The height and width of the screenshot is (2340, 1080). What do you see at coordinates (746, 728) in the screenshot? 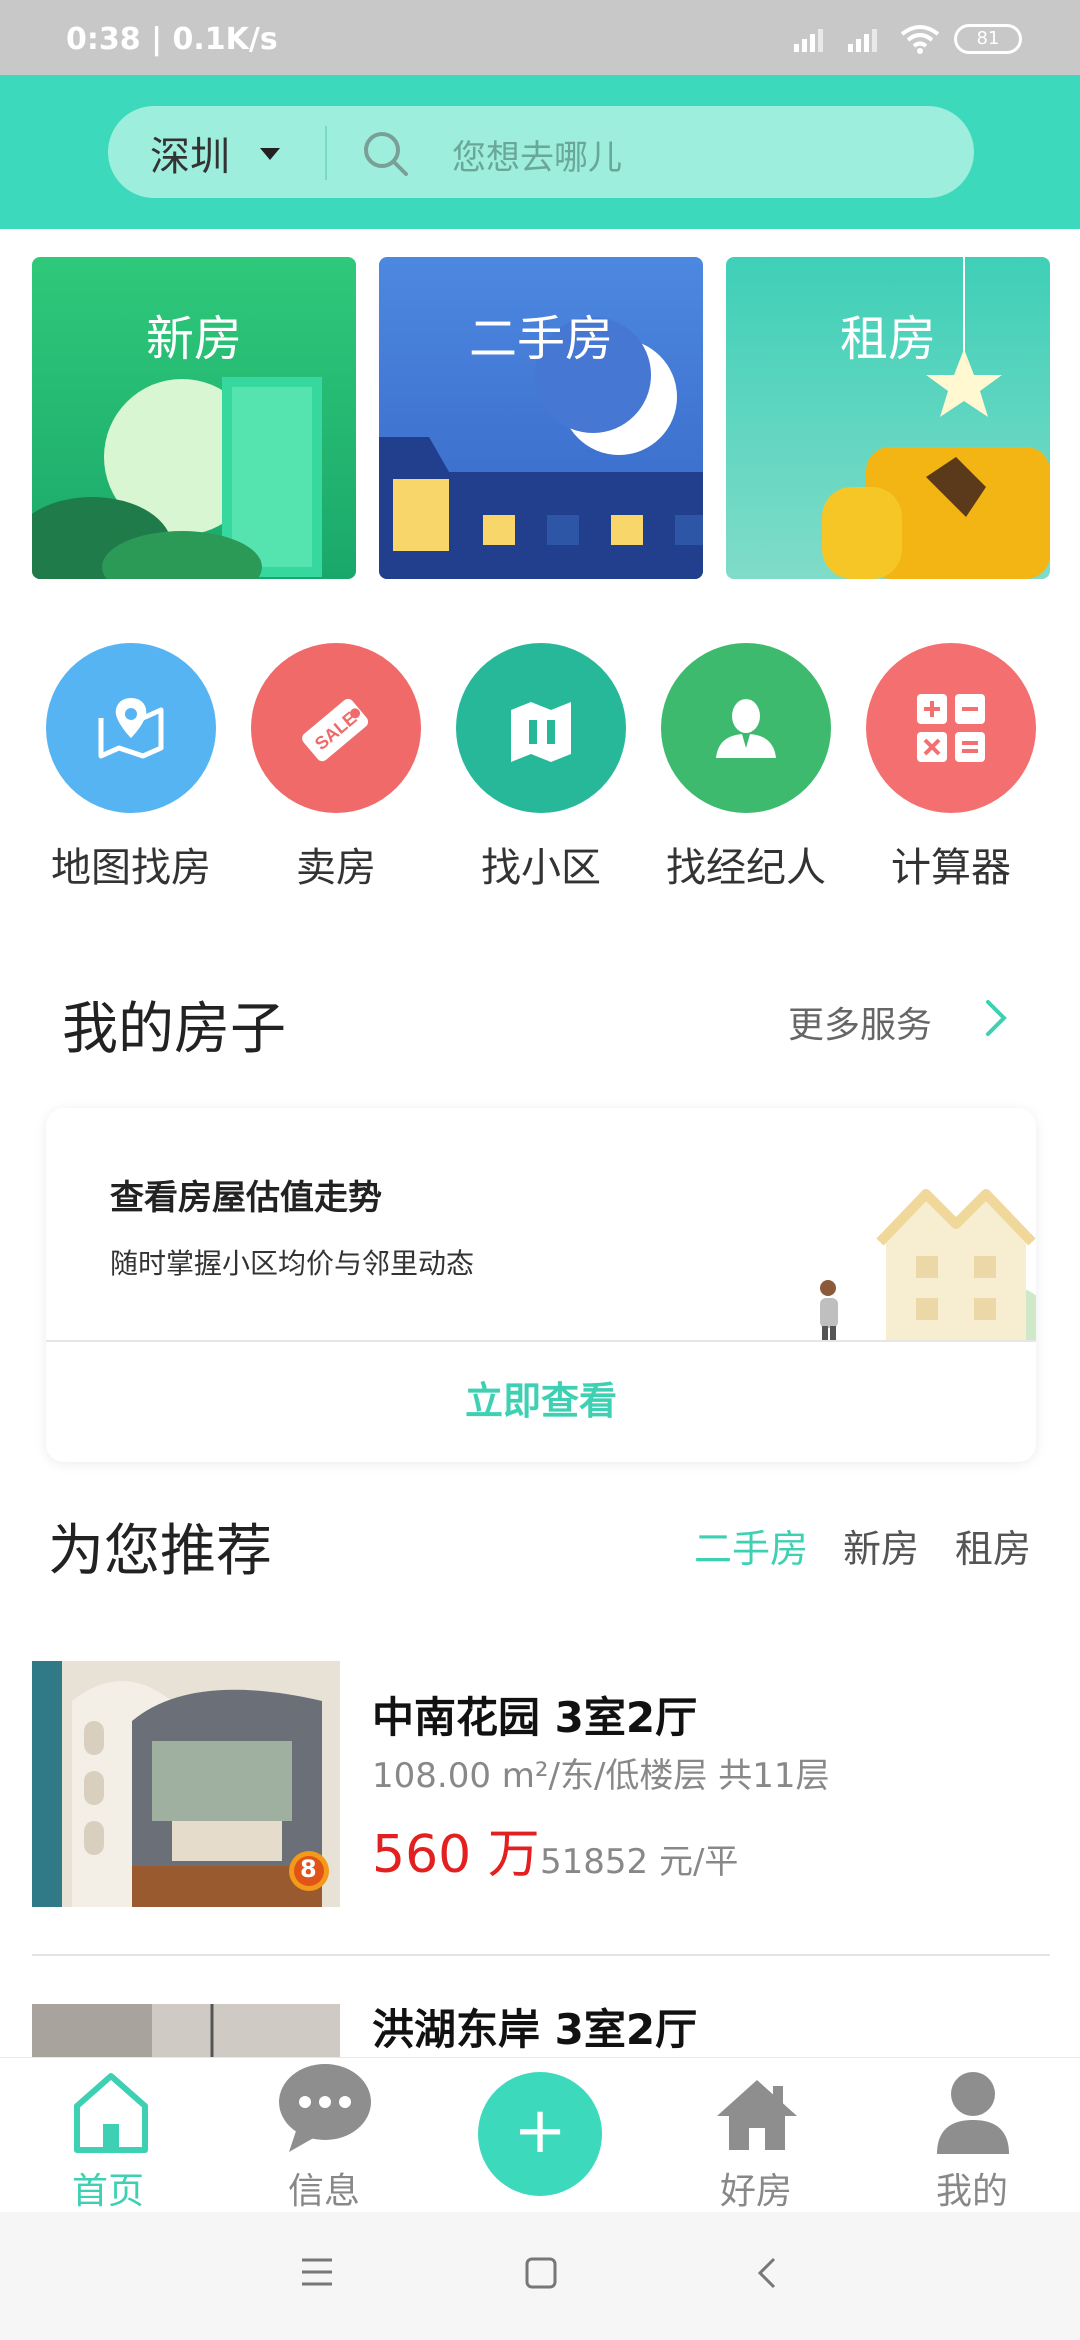
I see `agent-icon` at bounding box center [746, 728].